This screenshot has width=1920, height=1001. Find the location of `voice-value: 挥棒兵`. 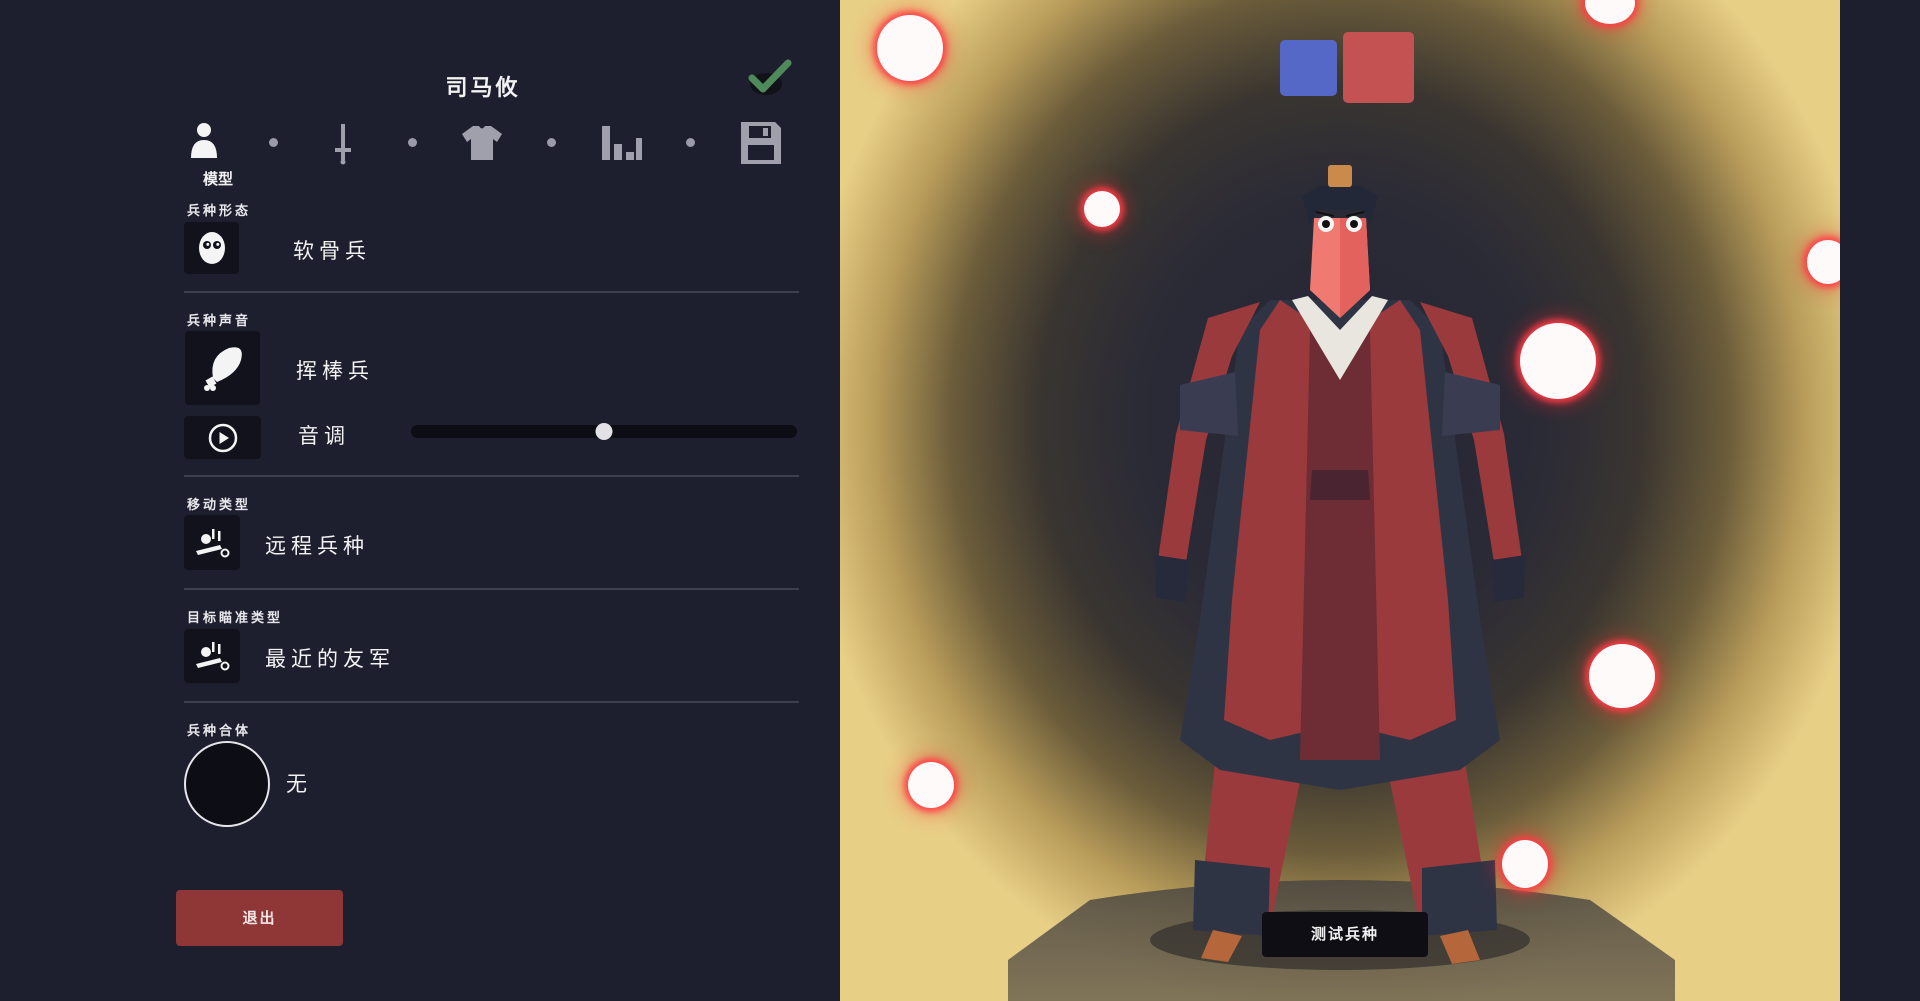

voice-value: 挥棒兵 is located at coordinates (335, 371).